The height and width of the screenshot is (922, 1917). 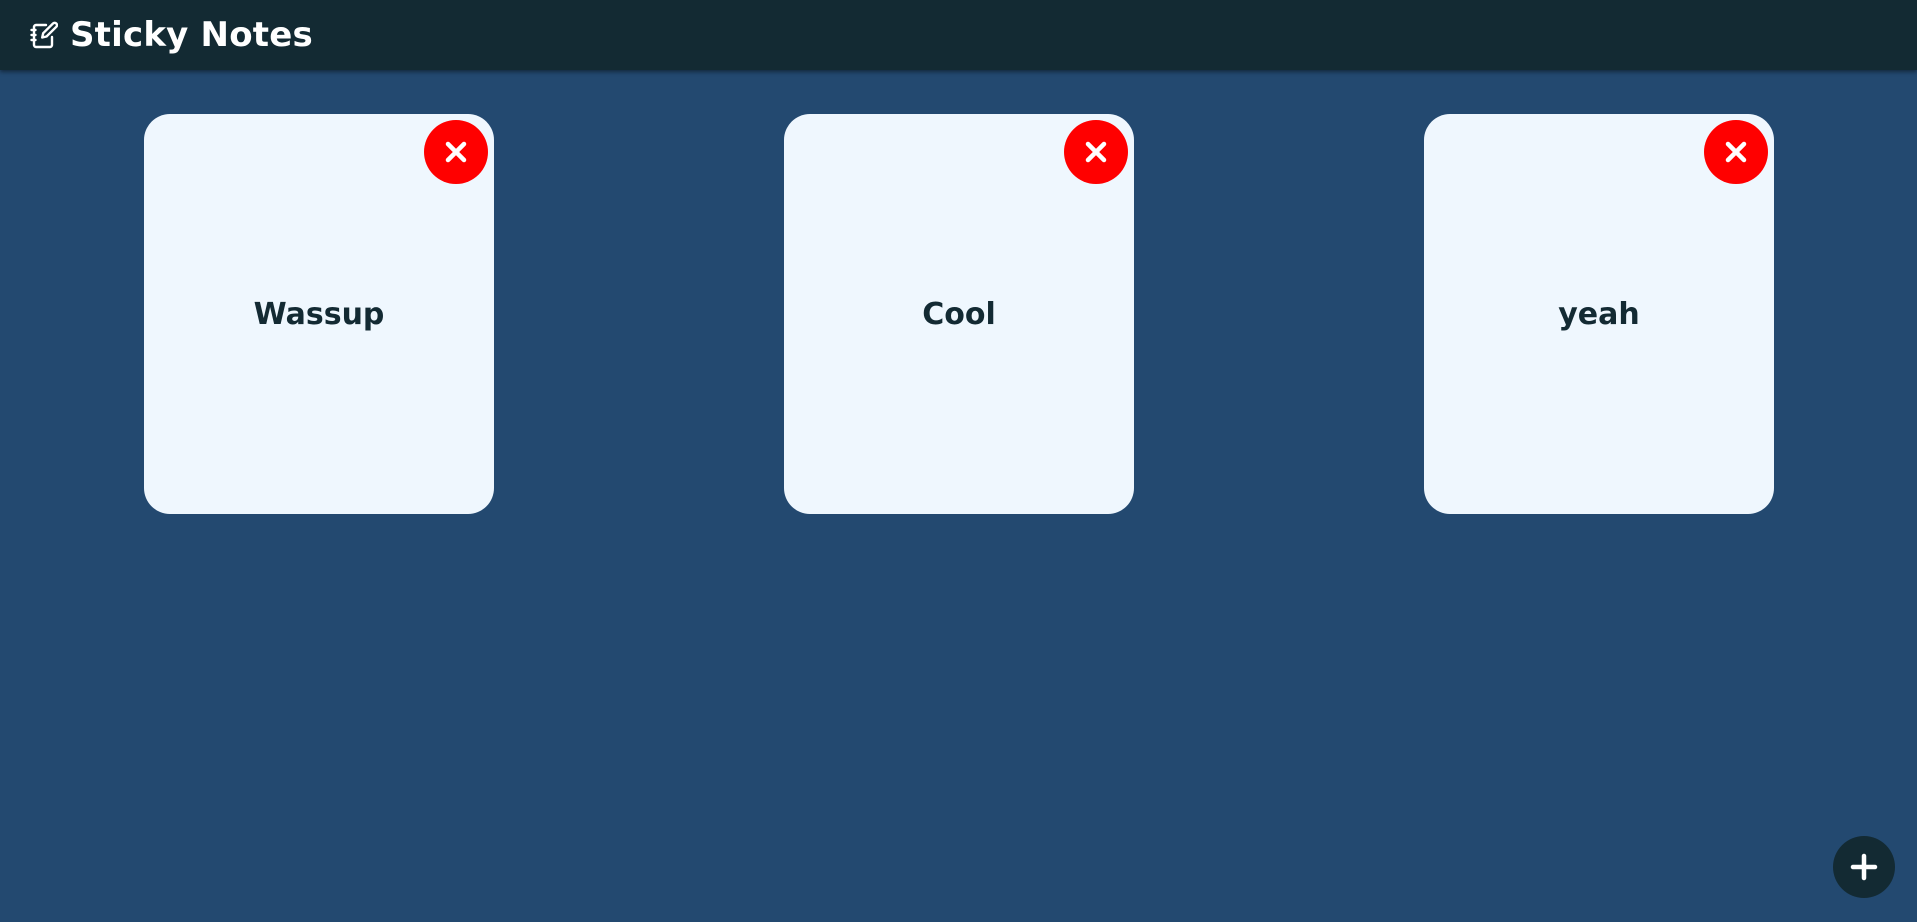 I want to click on note-text: yeah, so click(x=1599, y=314).